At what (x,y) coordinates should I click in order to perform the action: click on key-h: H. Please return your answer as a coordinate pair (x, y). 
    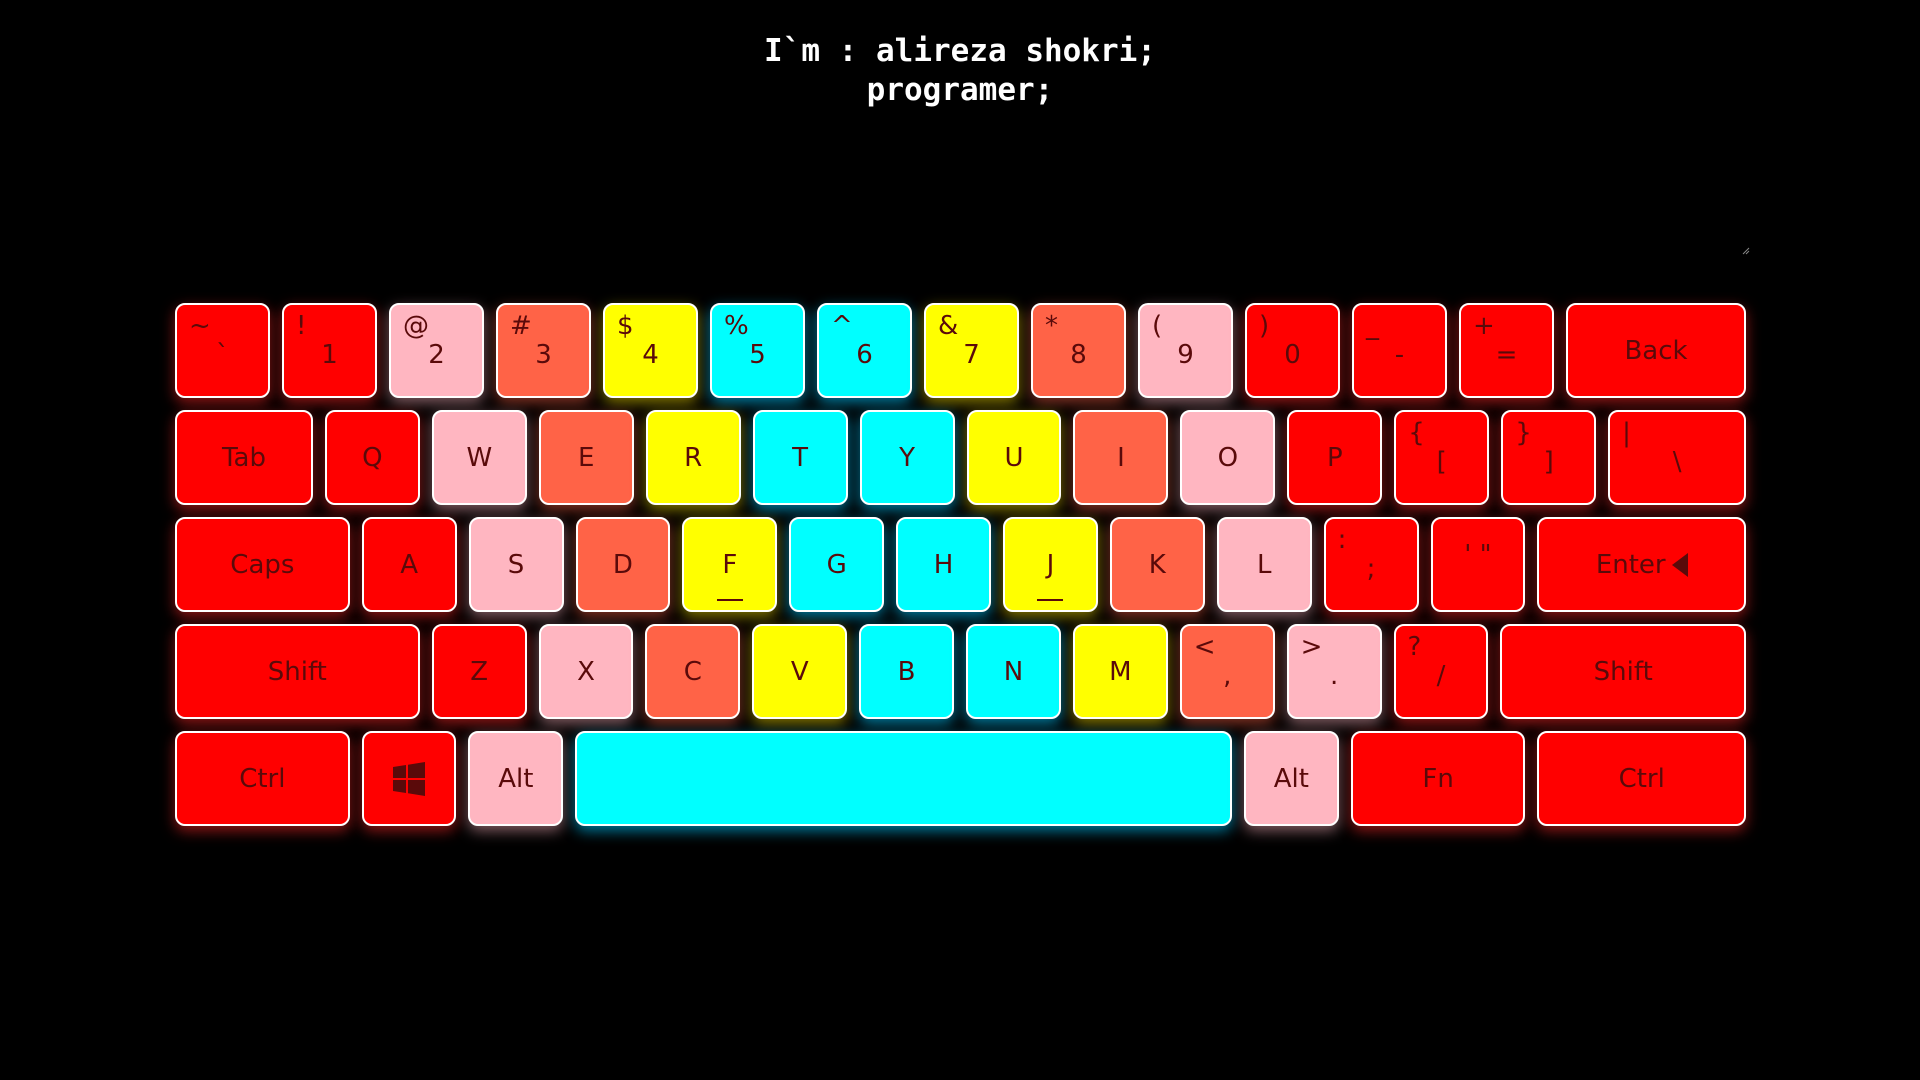
    Looking at the image, I should click on (943, 564).